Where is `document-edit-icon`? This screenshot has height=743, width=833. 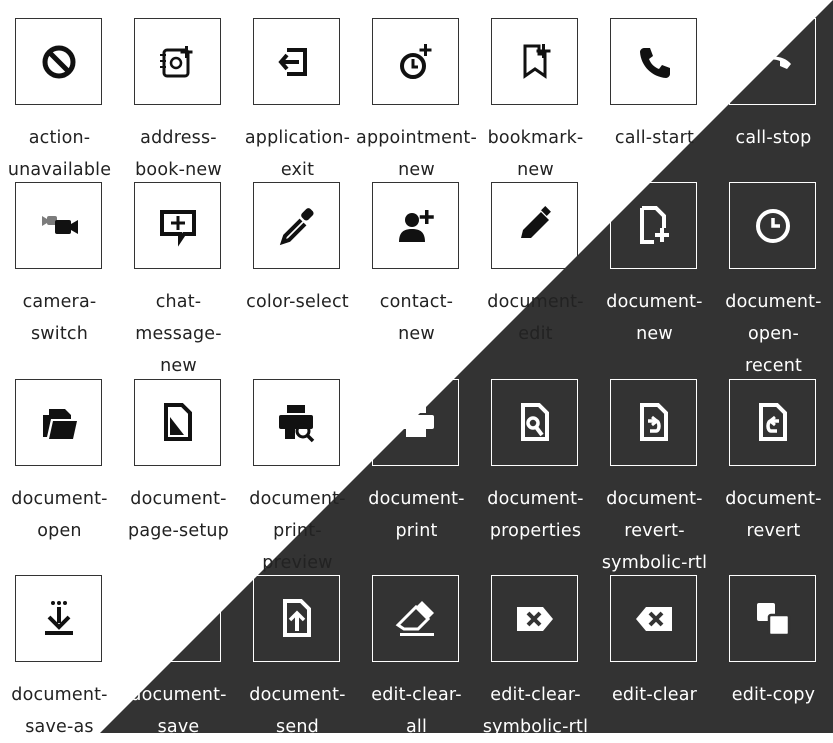
document-edit-icon is located at coordinates (535, 221).